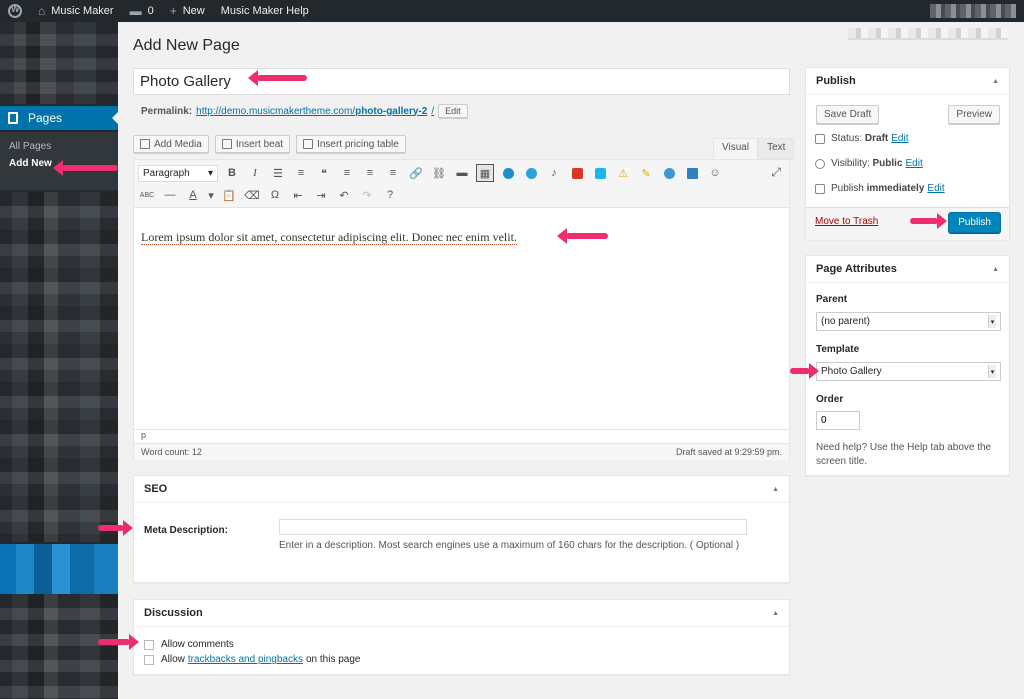  Describe the element at coordinates (461, 613) in the screenshot. I see `discussion-header: Discussion ▲` at that location.